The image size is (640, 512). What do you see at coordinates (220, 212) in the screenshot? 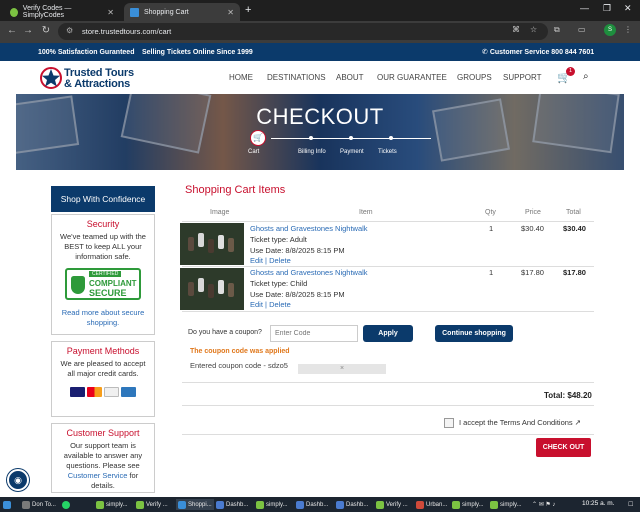
I see `col-image: Image` at bounding box center [220, 212].